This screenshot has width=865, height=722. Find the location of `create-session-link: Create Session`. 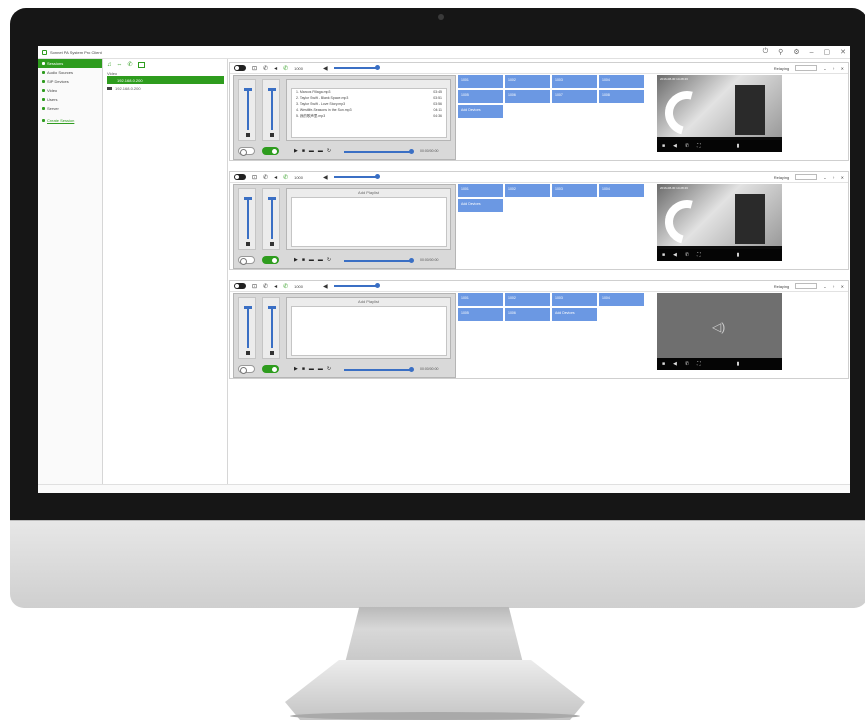

create-session-link: Create Session is located at coordinates (70, 120).